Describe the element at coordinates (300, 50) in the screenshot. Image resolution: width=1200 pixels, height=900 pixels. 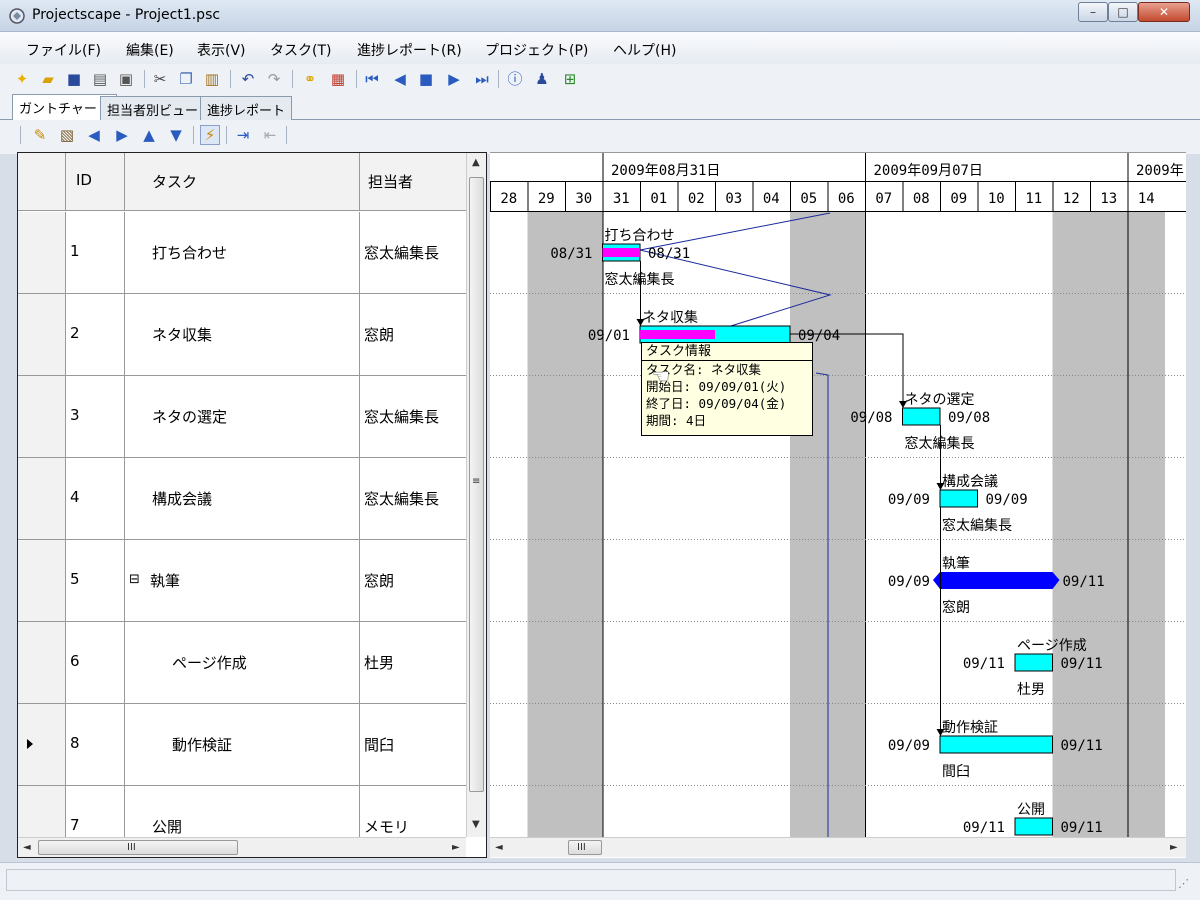
I see `menu-task: タスク(T)` at that location.